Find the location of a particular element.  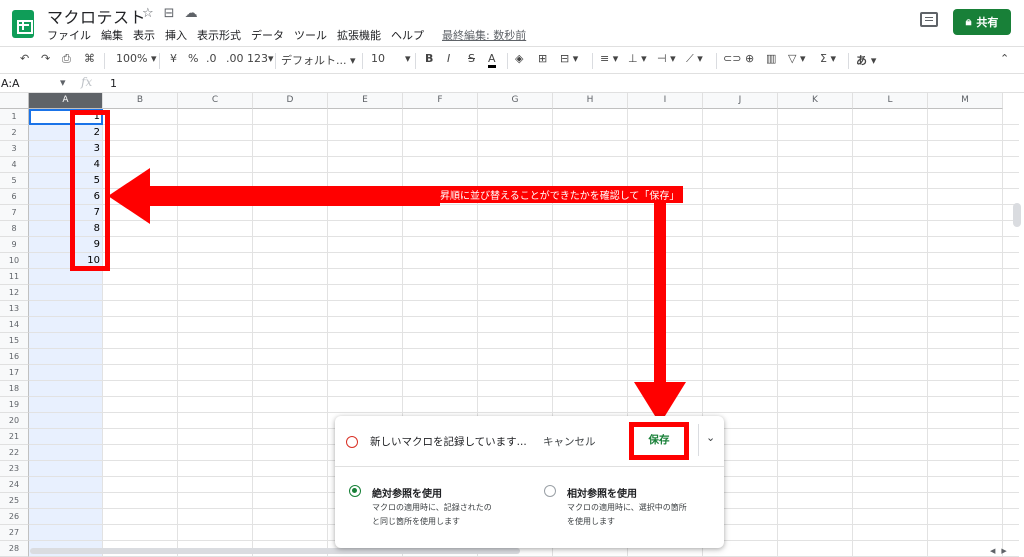

relative-reference-desc: マクロの適用時に、選択中の箇所 を使用します is located at coordinates (642, 515).